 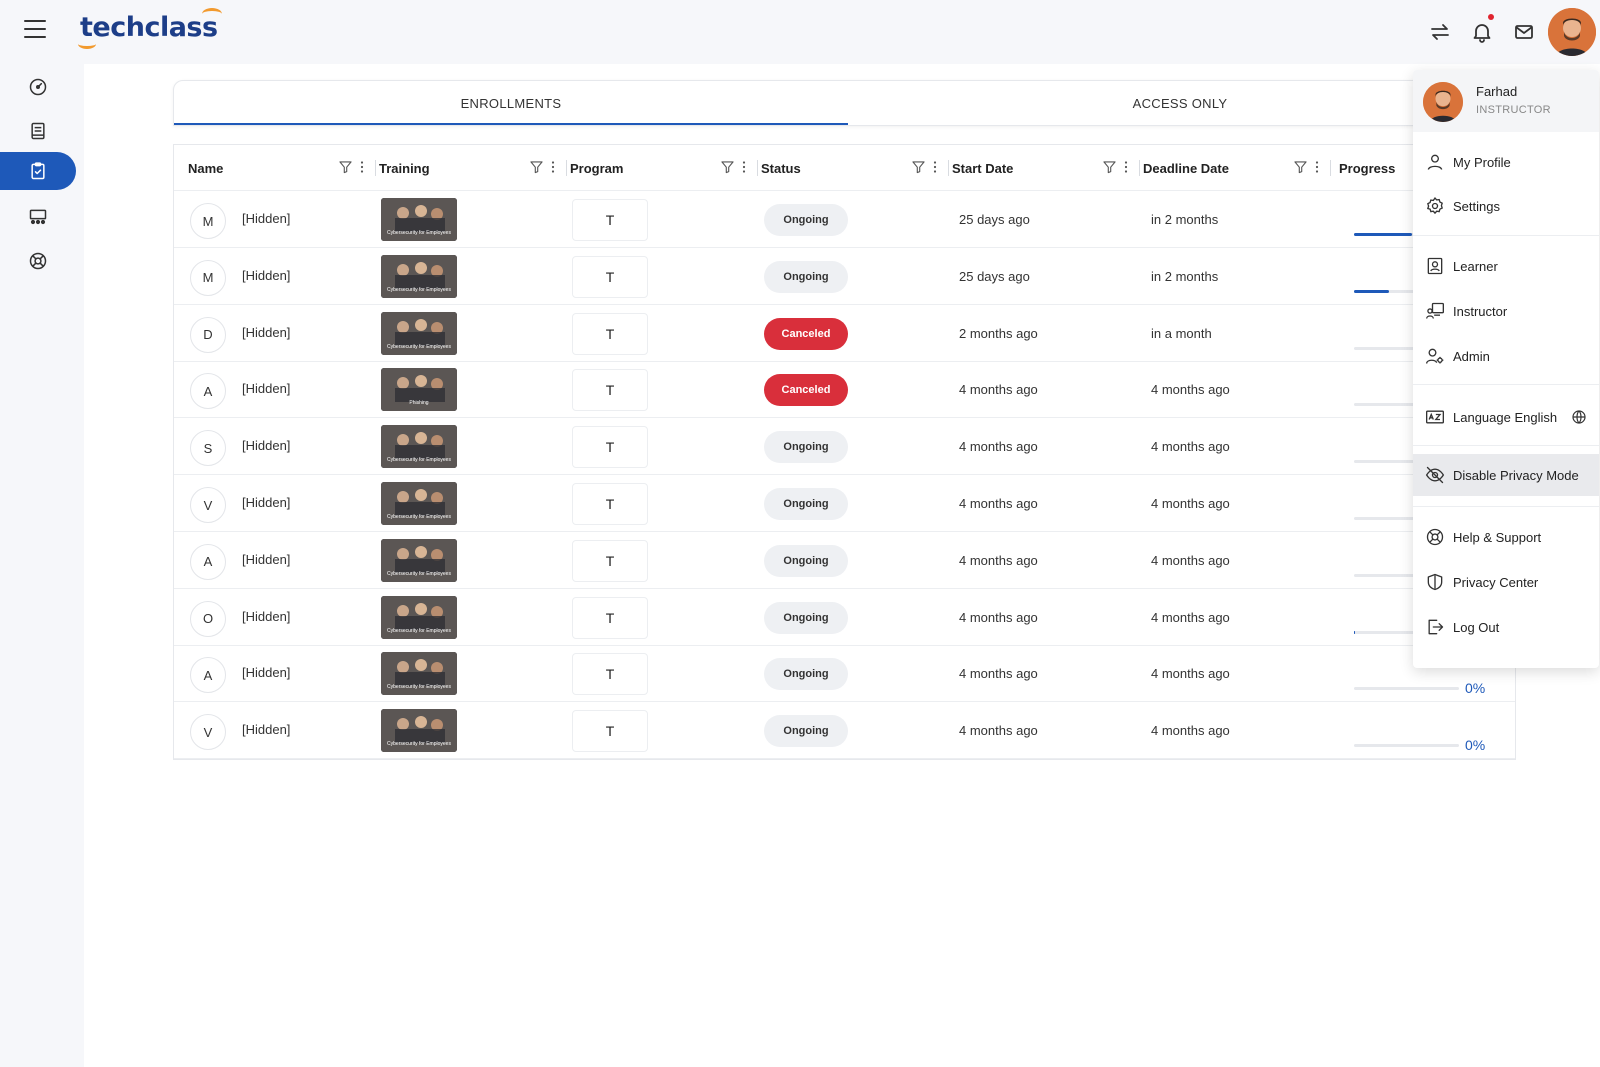 I want to click on learner-icon, so click(x=1435, y=266).